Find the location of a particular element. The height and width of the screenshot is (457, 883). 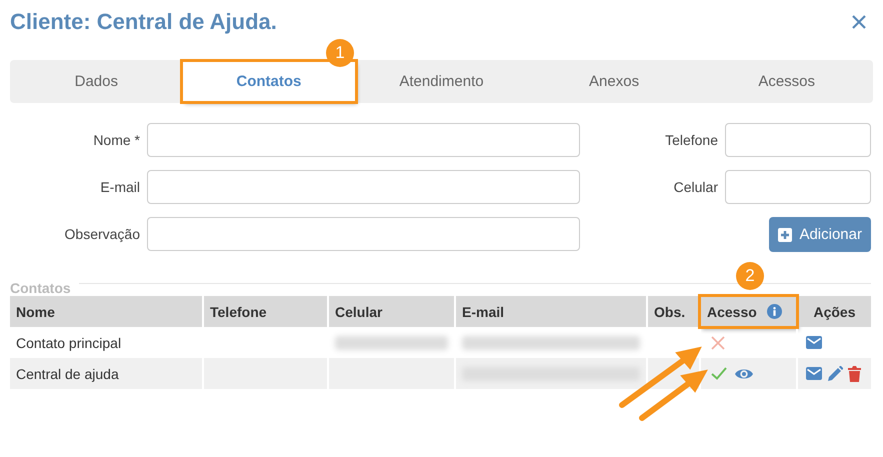

eye-icon is located at coordinates (744, 374).